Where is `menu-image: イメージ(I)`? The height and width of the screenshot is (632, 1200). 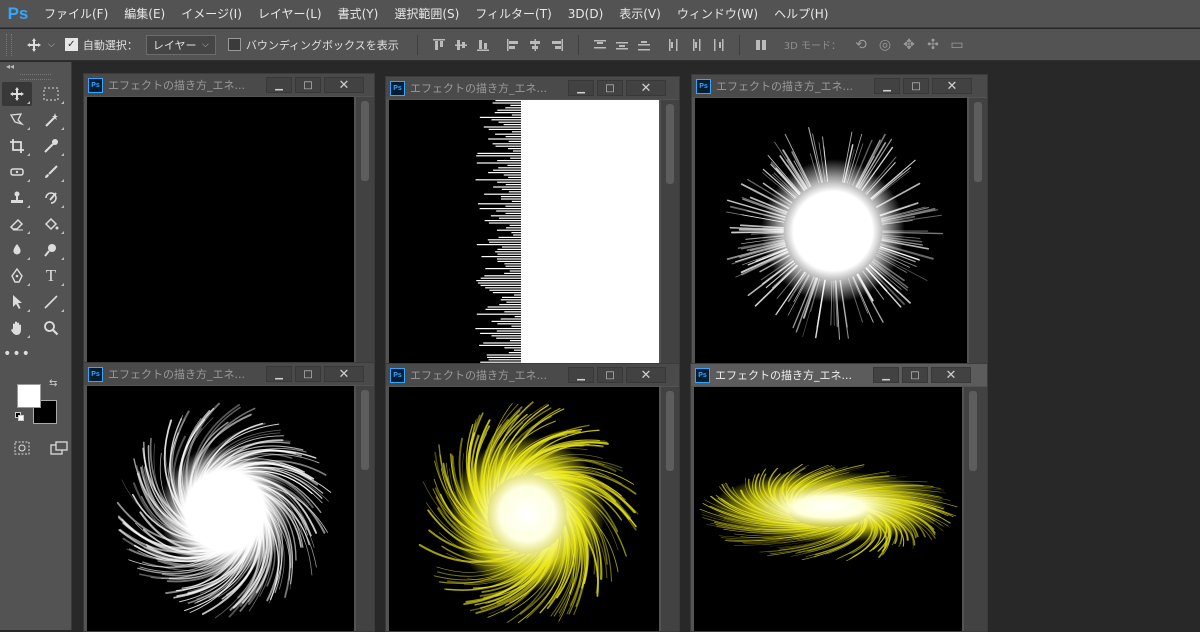
menu-image: イメージ(I) is located at coordinates (211, 14).